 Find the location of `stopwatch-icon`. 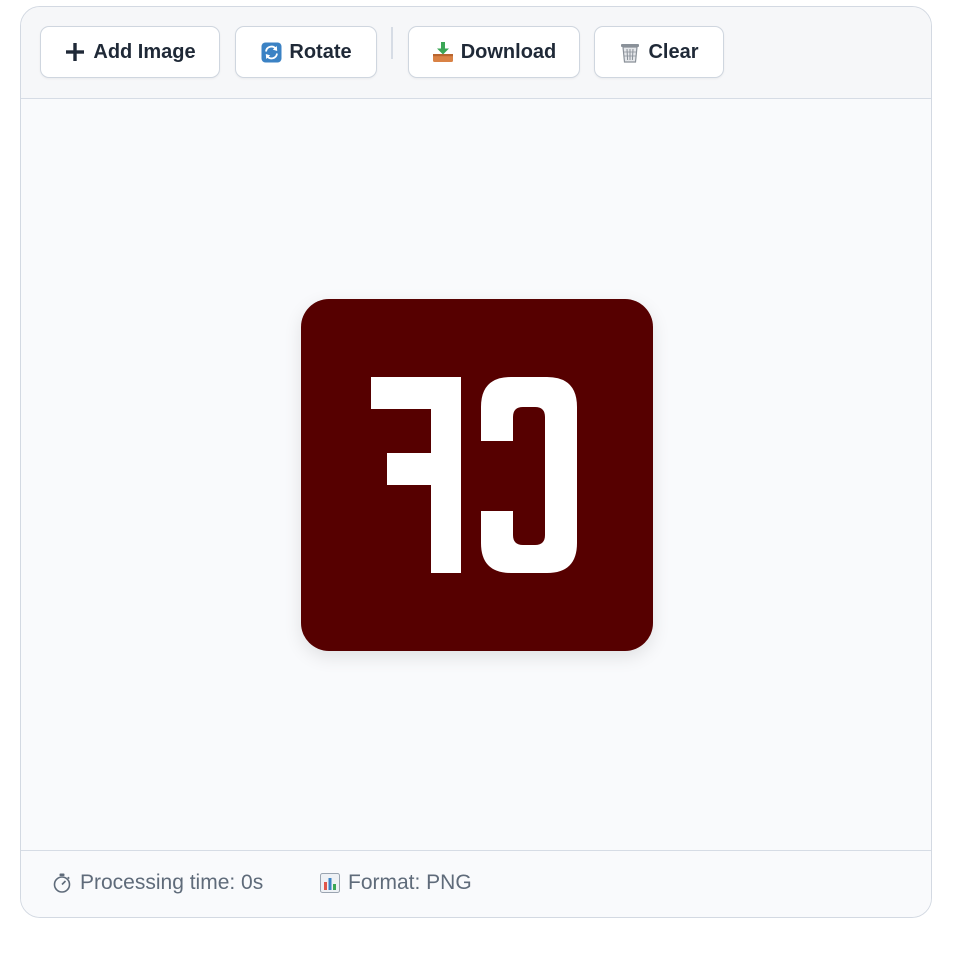

stopwatch-icon is located at coordinates (62, 883).